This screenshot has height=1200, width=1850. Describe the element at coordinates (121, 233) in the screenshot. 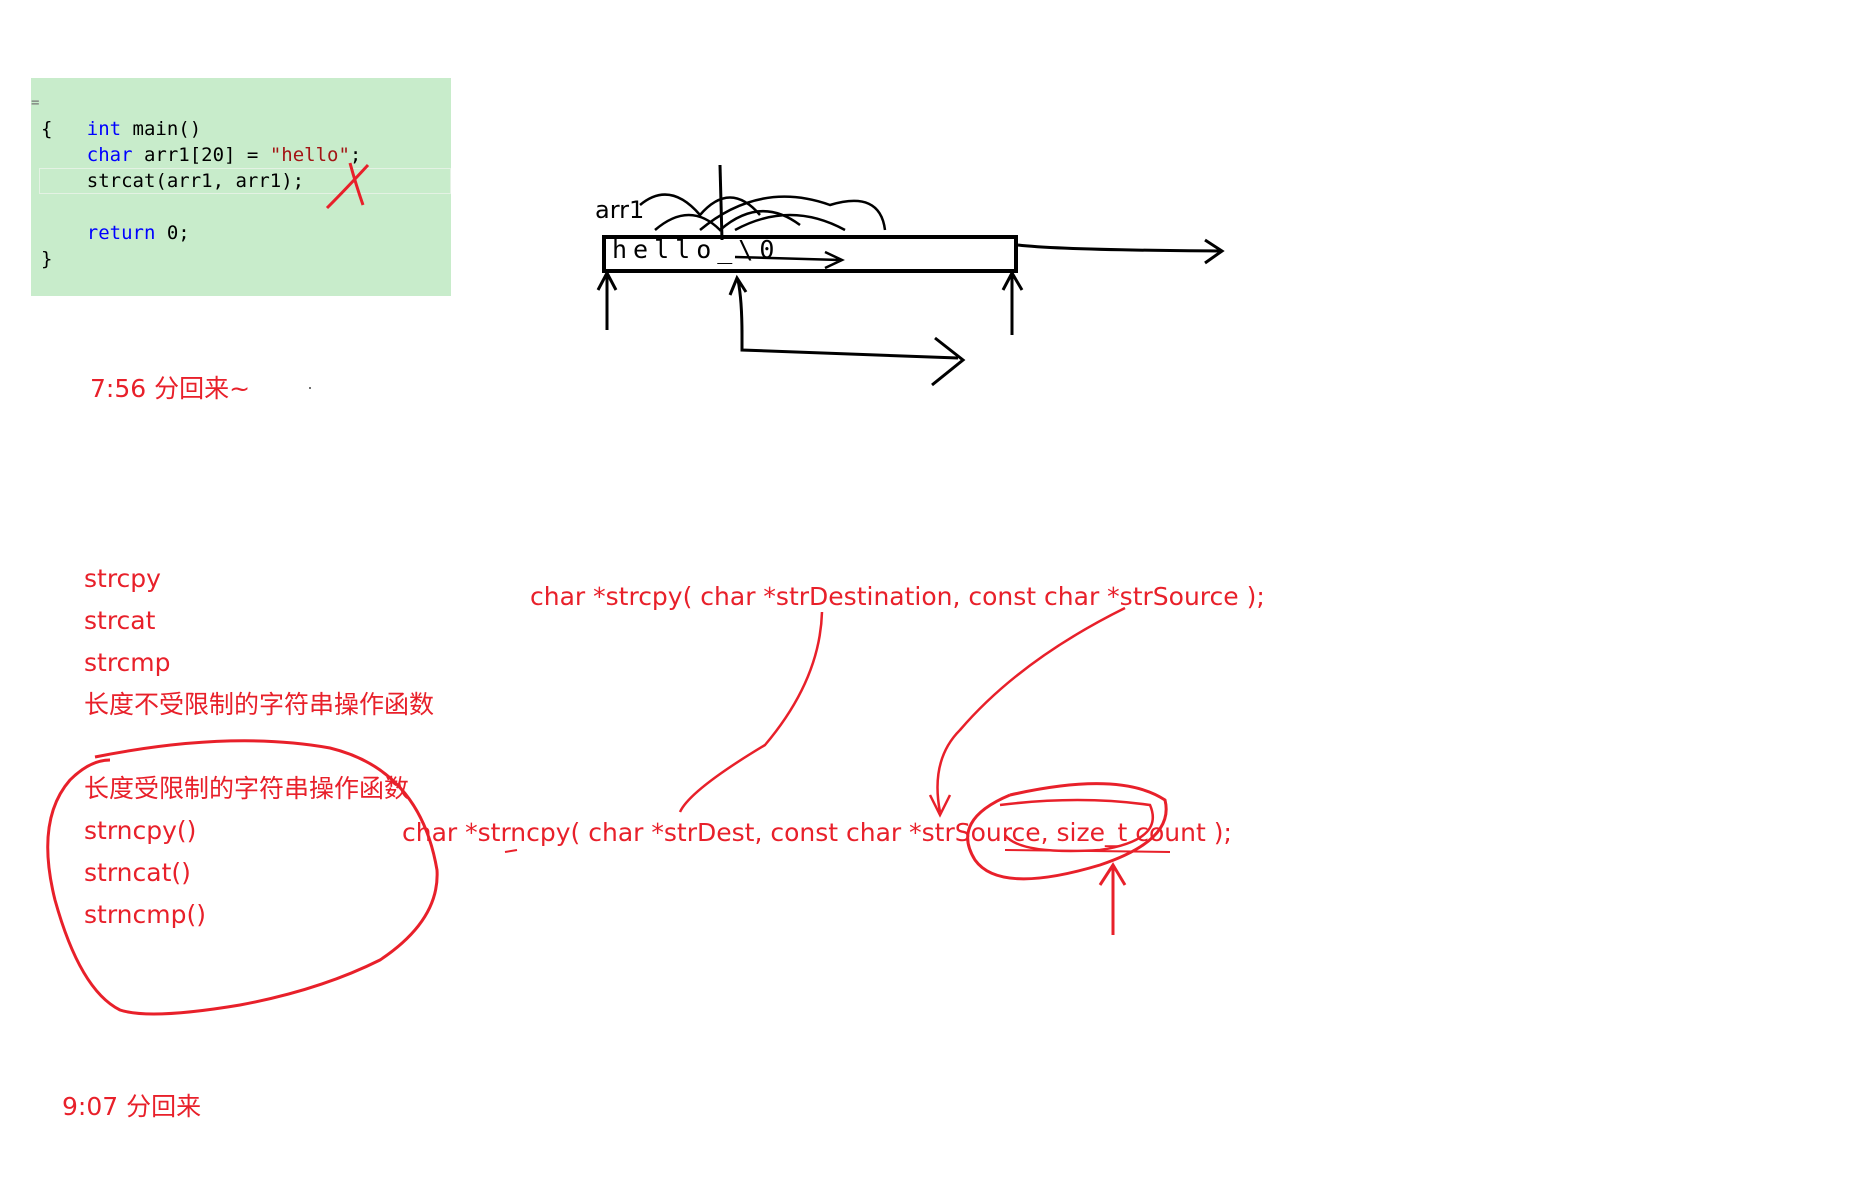

I see `code-keyword: return` at that location.